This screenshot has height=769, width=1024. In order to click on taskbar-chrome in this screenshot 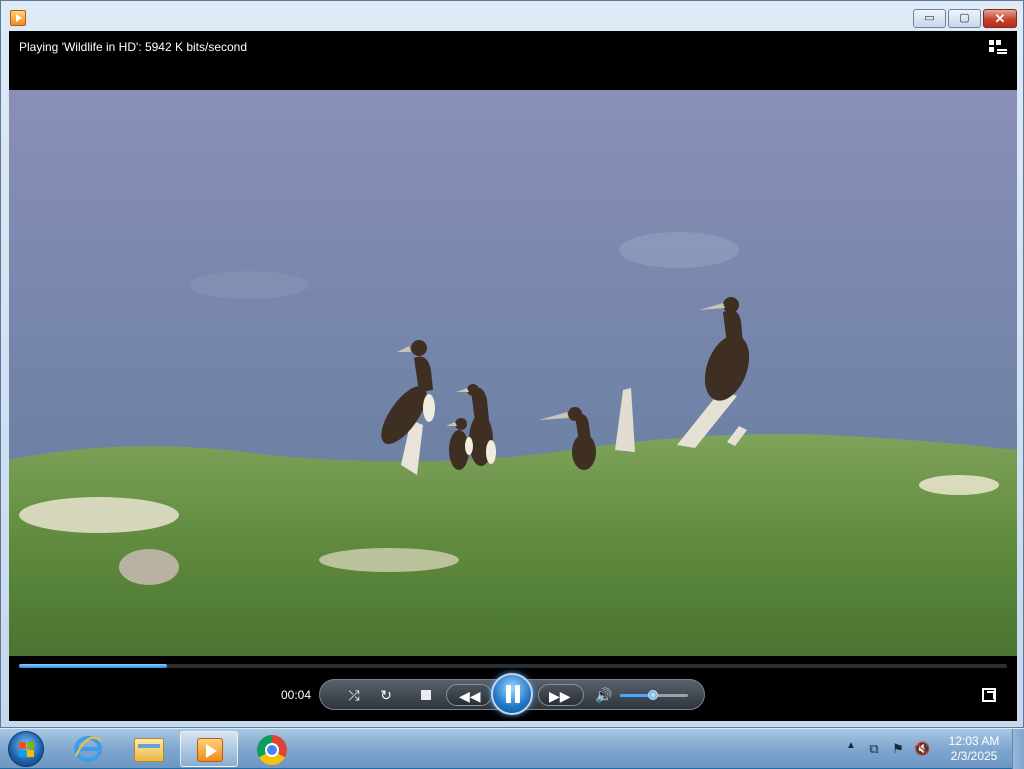, I will do `click(271, 749)`.